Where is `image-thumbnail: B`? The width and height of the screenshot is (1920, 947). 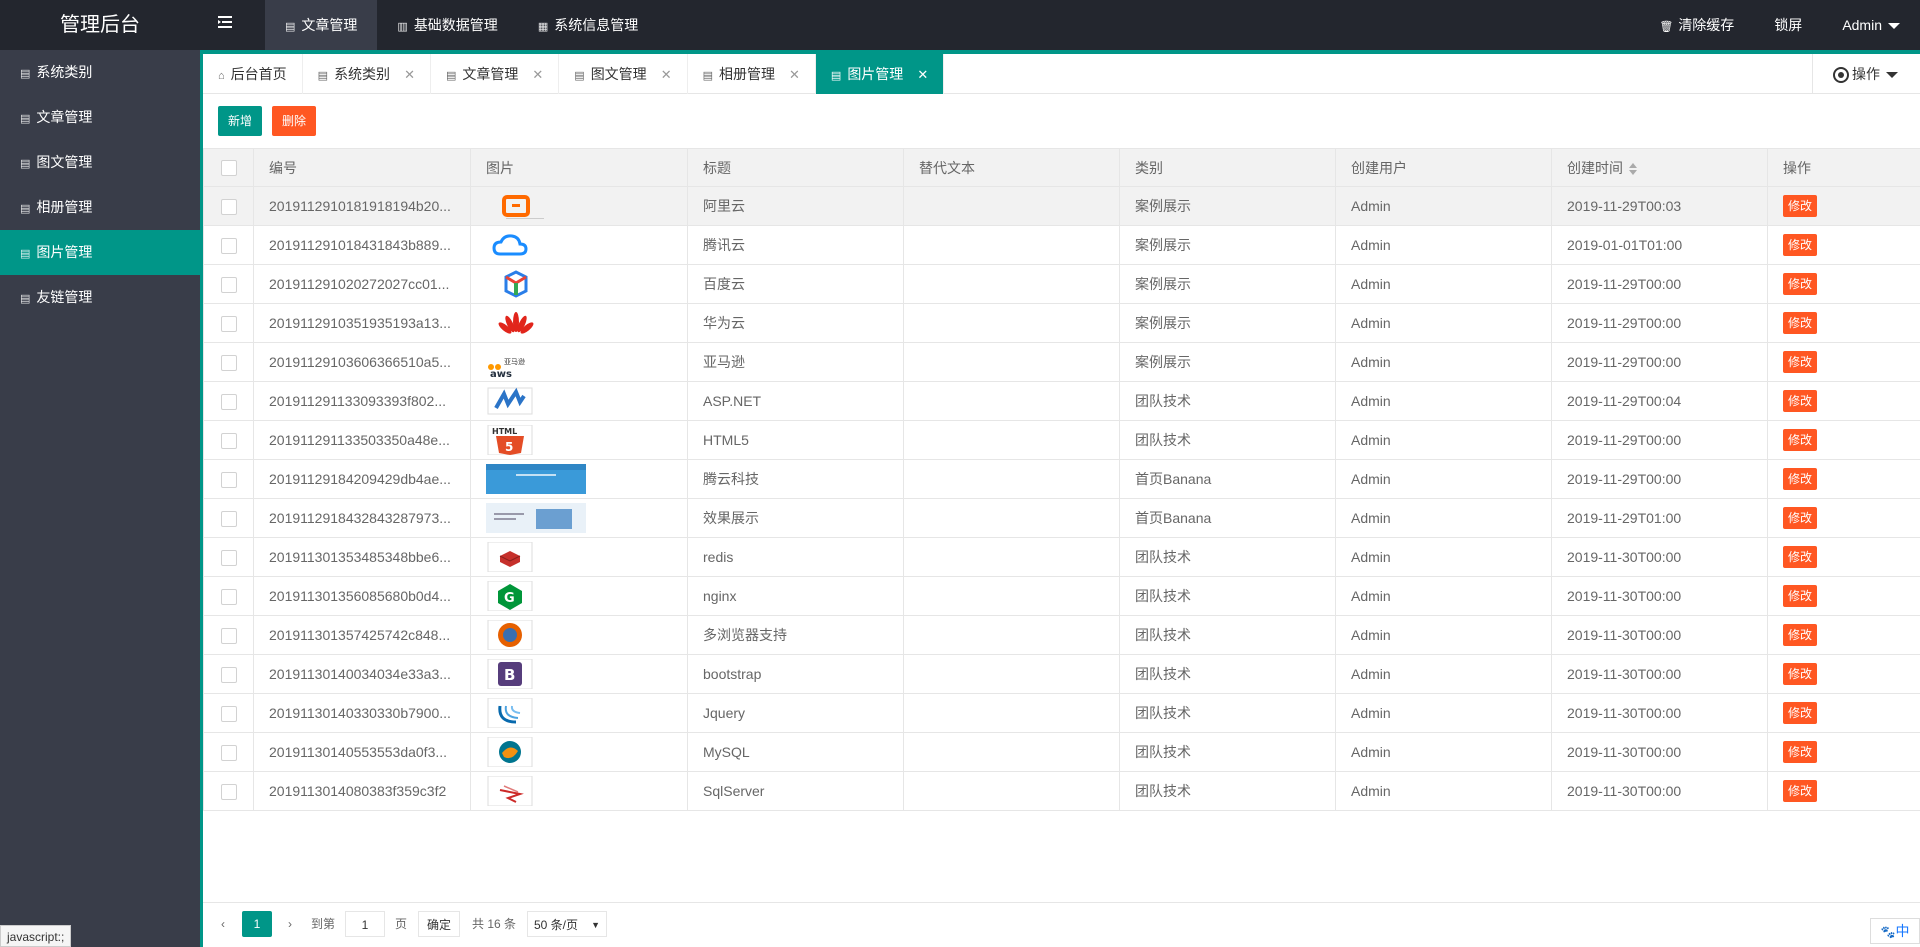 image-thumbnail: B is located at coordinates (510, 674).